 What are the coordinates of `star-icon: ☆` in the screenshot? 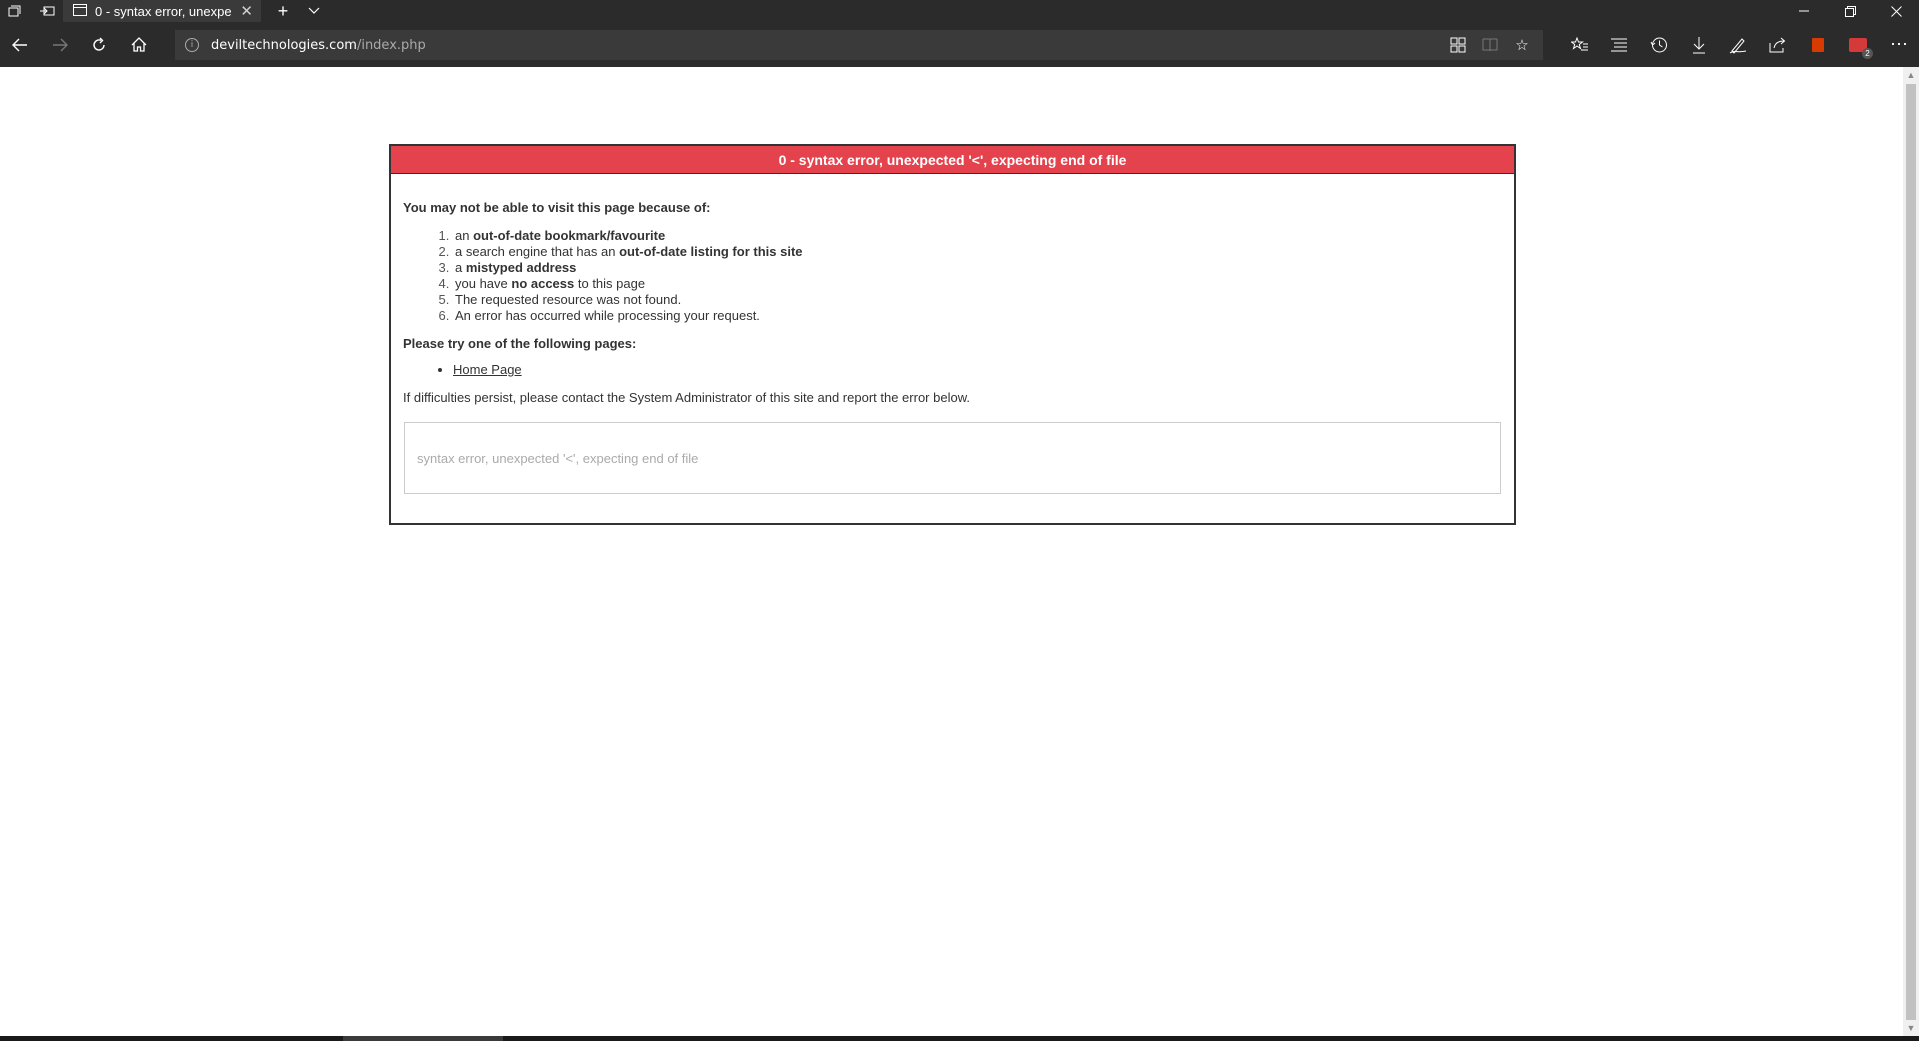 It's located at (1522, 45).